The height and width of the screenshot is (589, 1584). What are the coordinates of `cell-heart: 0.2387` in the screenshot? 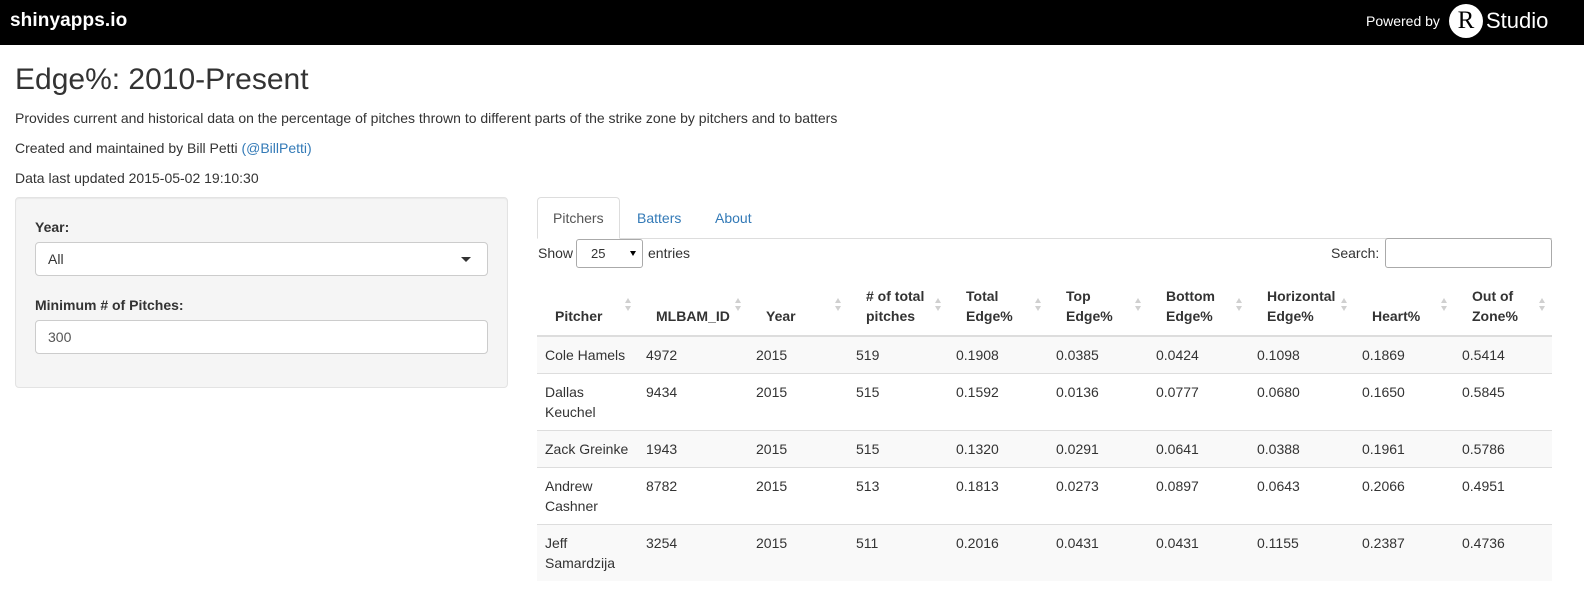 It's located at (1404, 552).